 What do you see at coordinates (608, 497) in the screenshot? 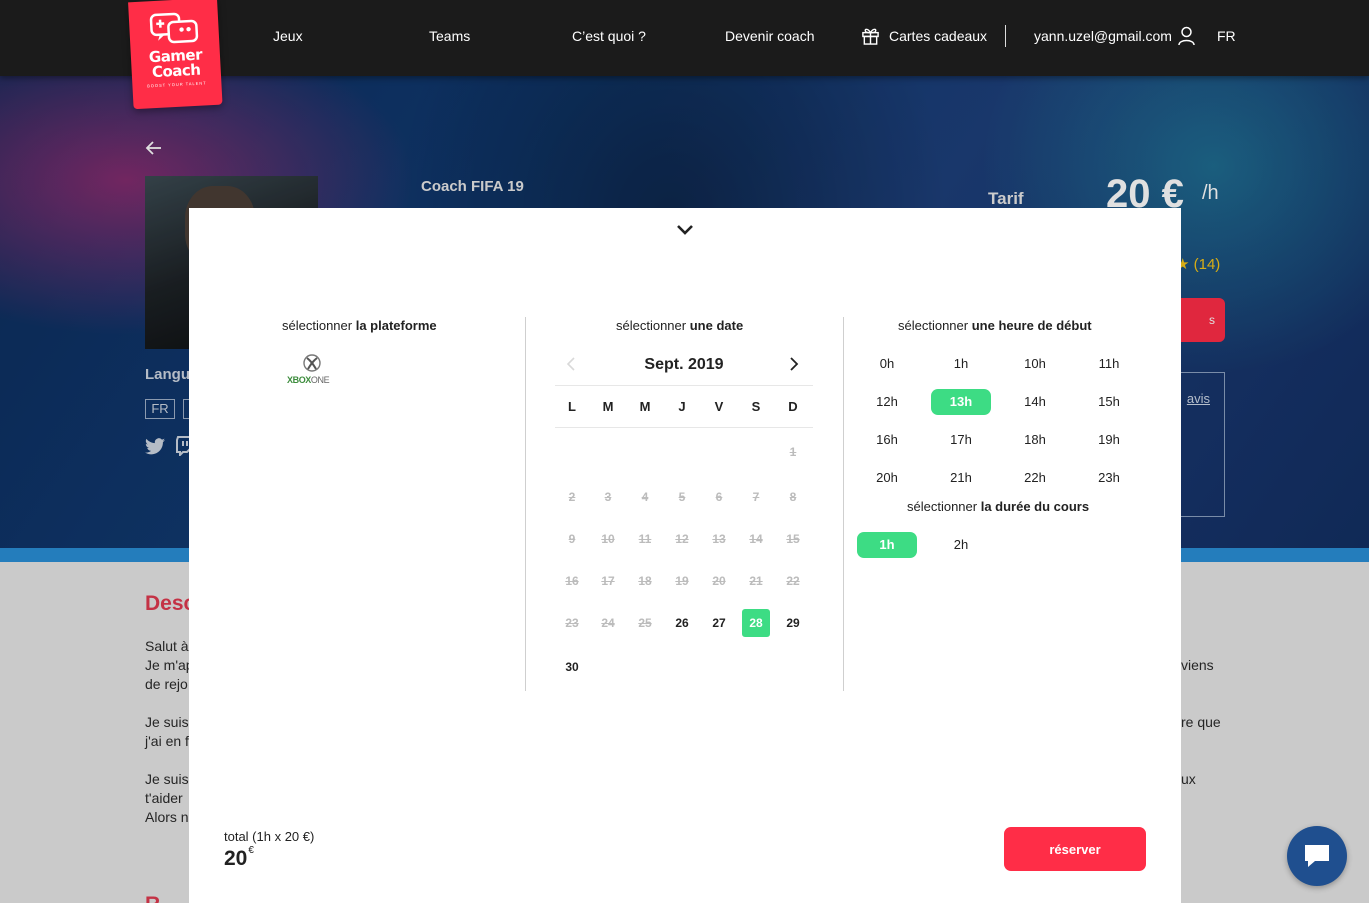
I see `calendar-day: 3` at bounding box center [608, 497].